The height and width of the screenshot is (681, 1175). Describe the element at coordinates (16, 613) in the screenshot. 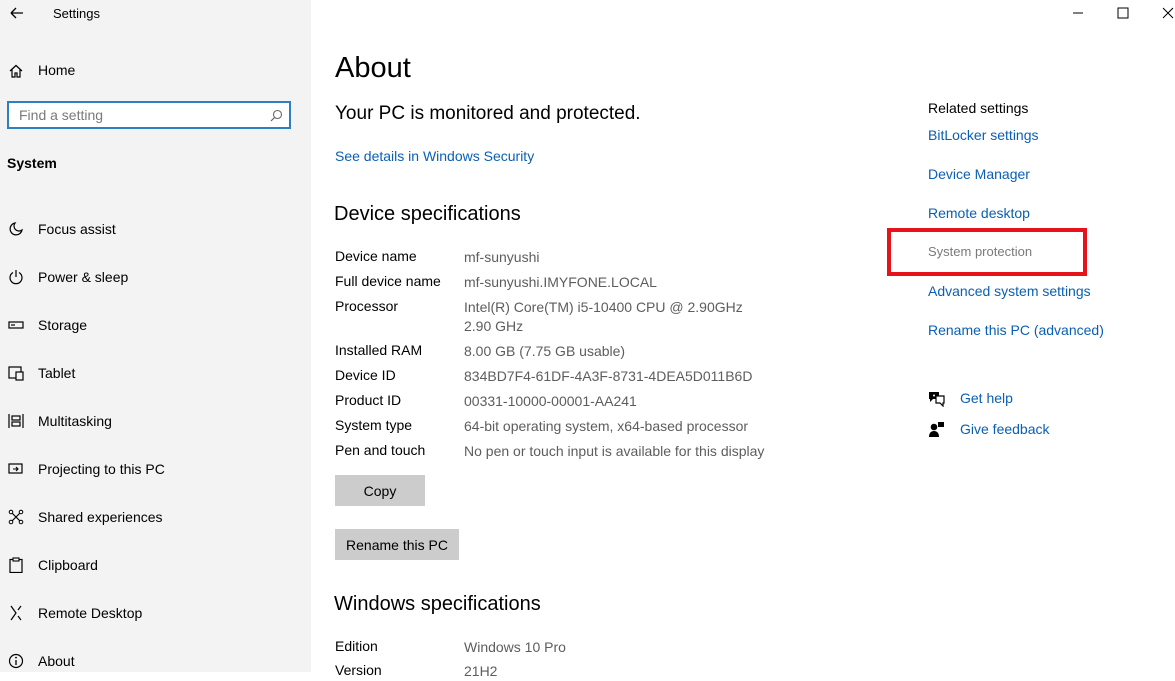

I see `remote-desktop-icon` at that location.